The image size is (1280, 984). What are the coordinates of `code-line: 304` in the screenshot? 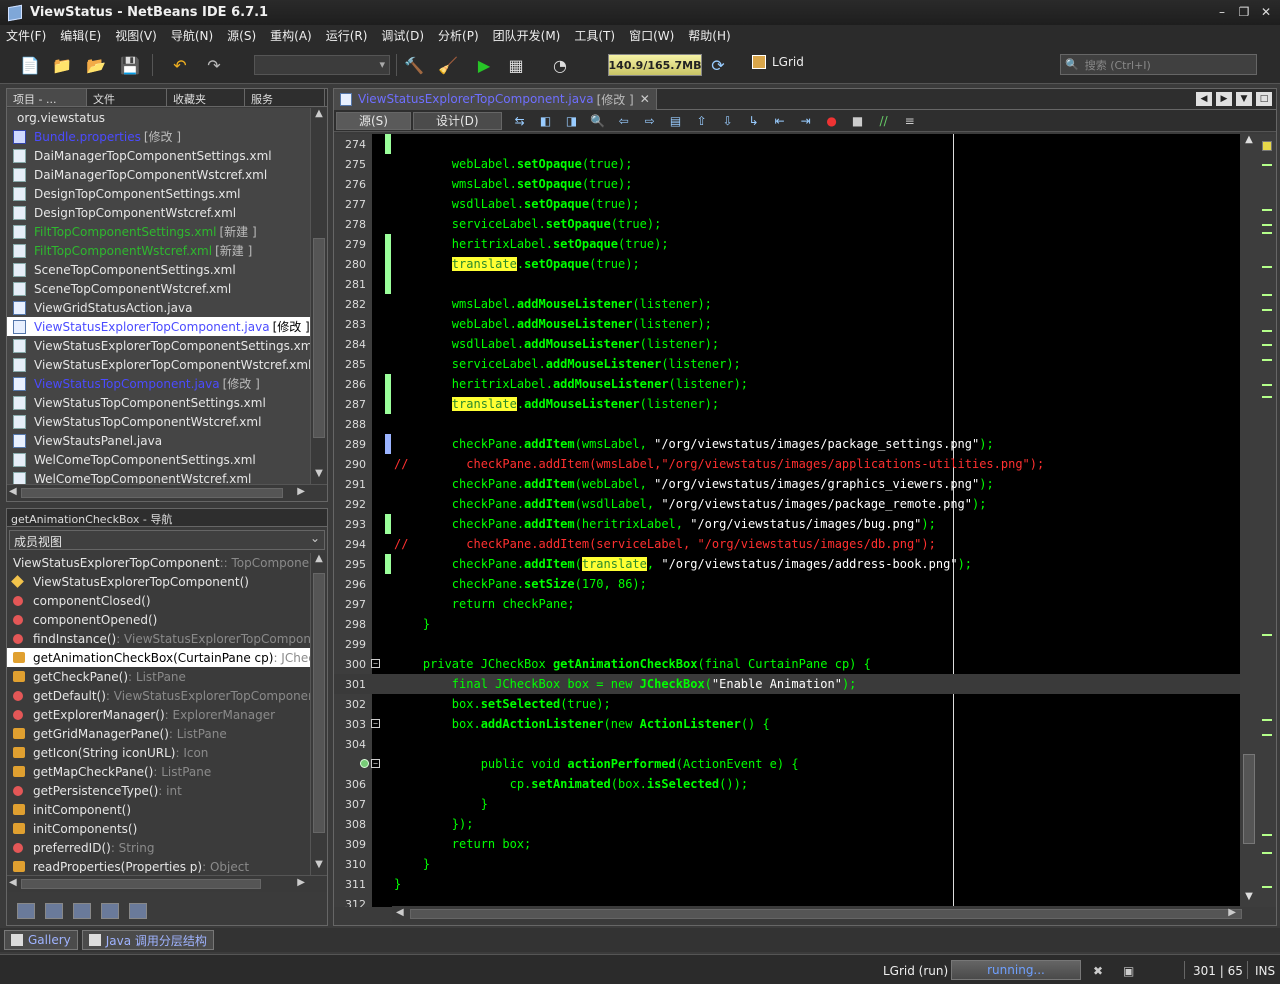 It's located at (787, 744).